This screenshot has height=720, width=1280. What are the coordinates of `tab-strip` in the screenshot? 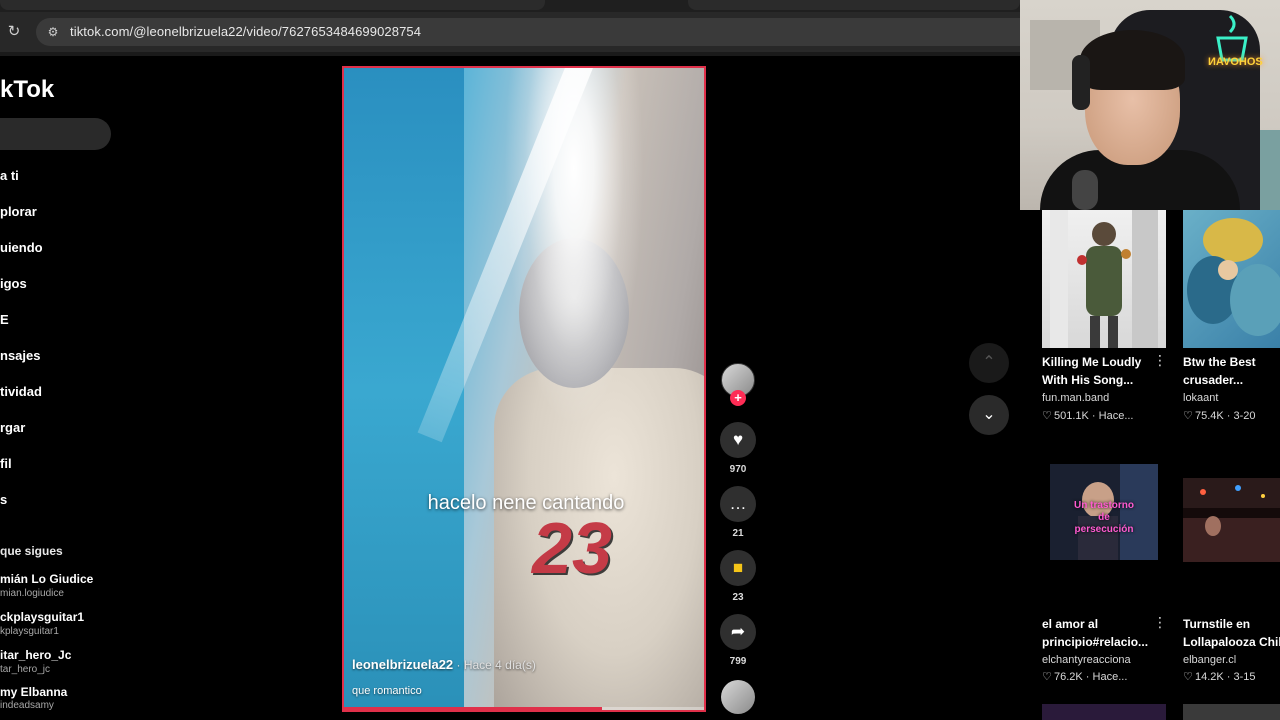 It's located at (510, 6).